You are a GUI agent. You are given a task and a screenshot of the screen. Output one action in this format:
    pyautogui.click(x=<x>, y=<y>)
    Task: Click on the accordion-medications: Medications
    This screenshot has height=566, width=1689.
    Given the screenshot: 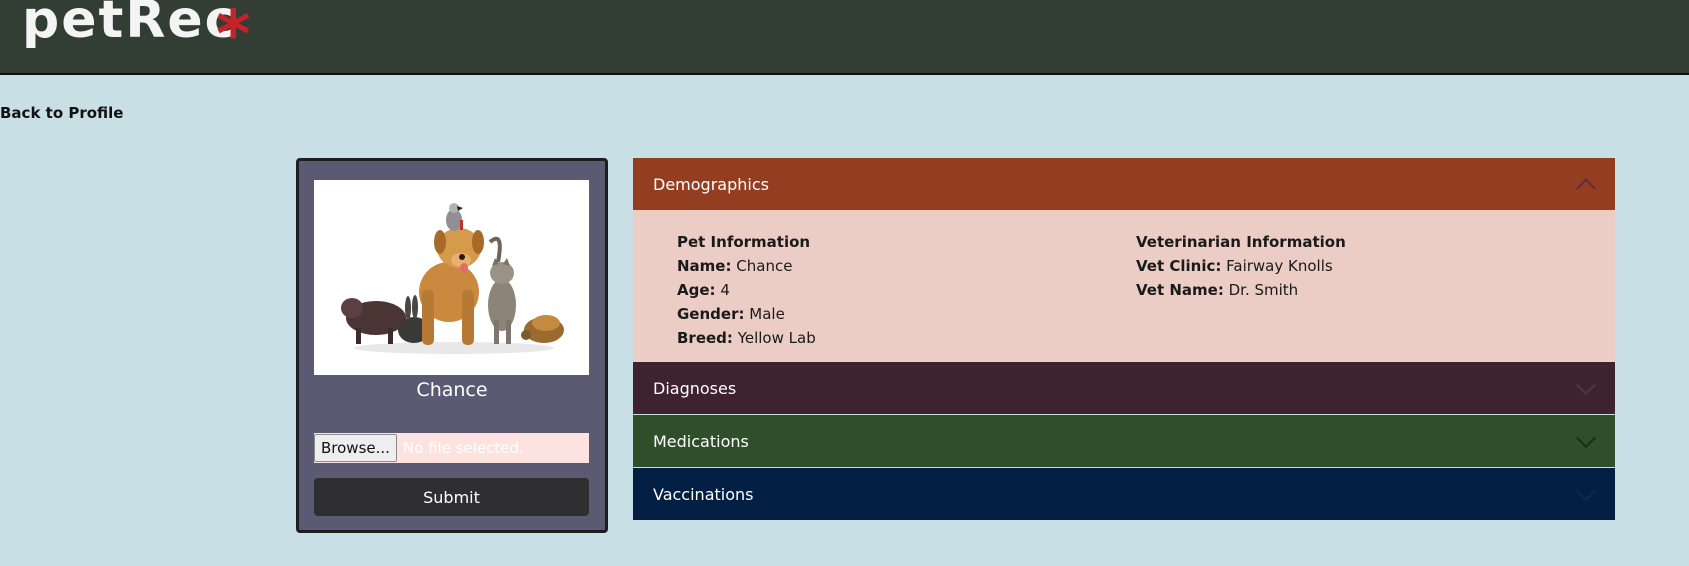 What is the action you would take?
    pyautogui.click(x=1124, y=441)
    